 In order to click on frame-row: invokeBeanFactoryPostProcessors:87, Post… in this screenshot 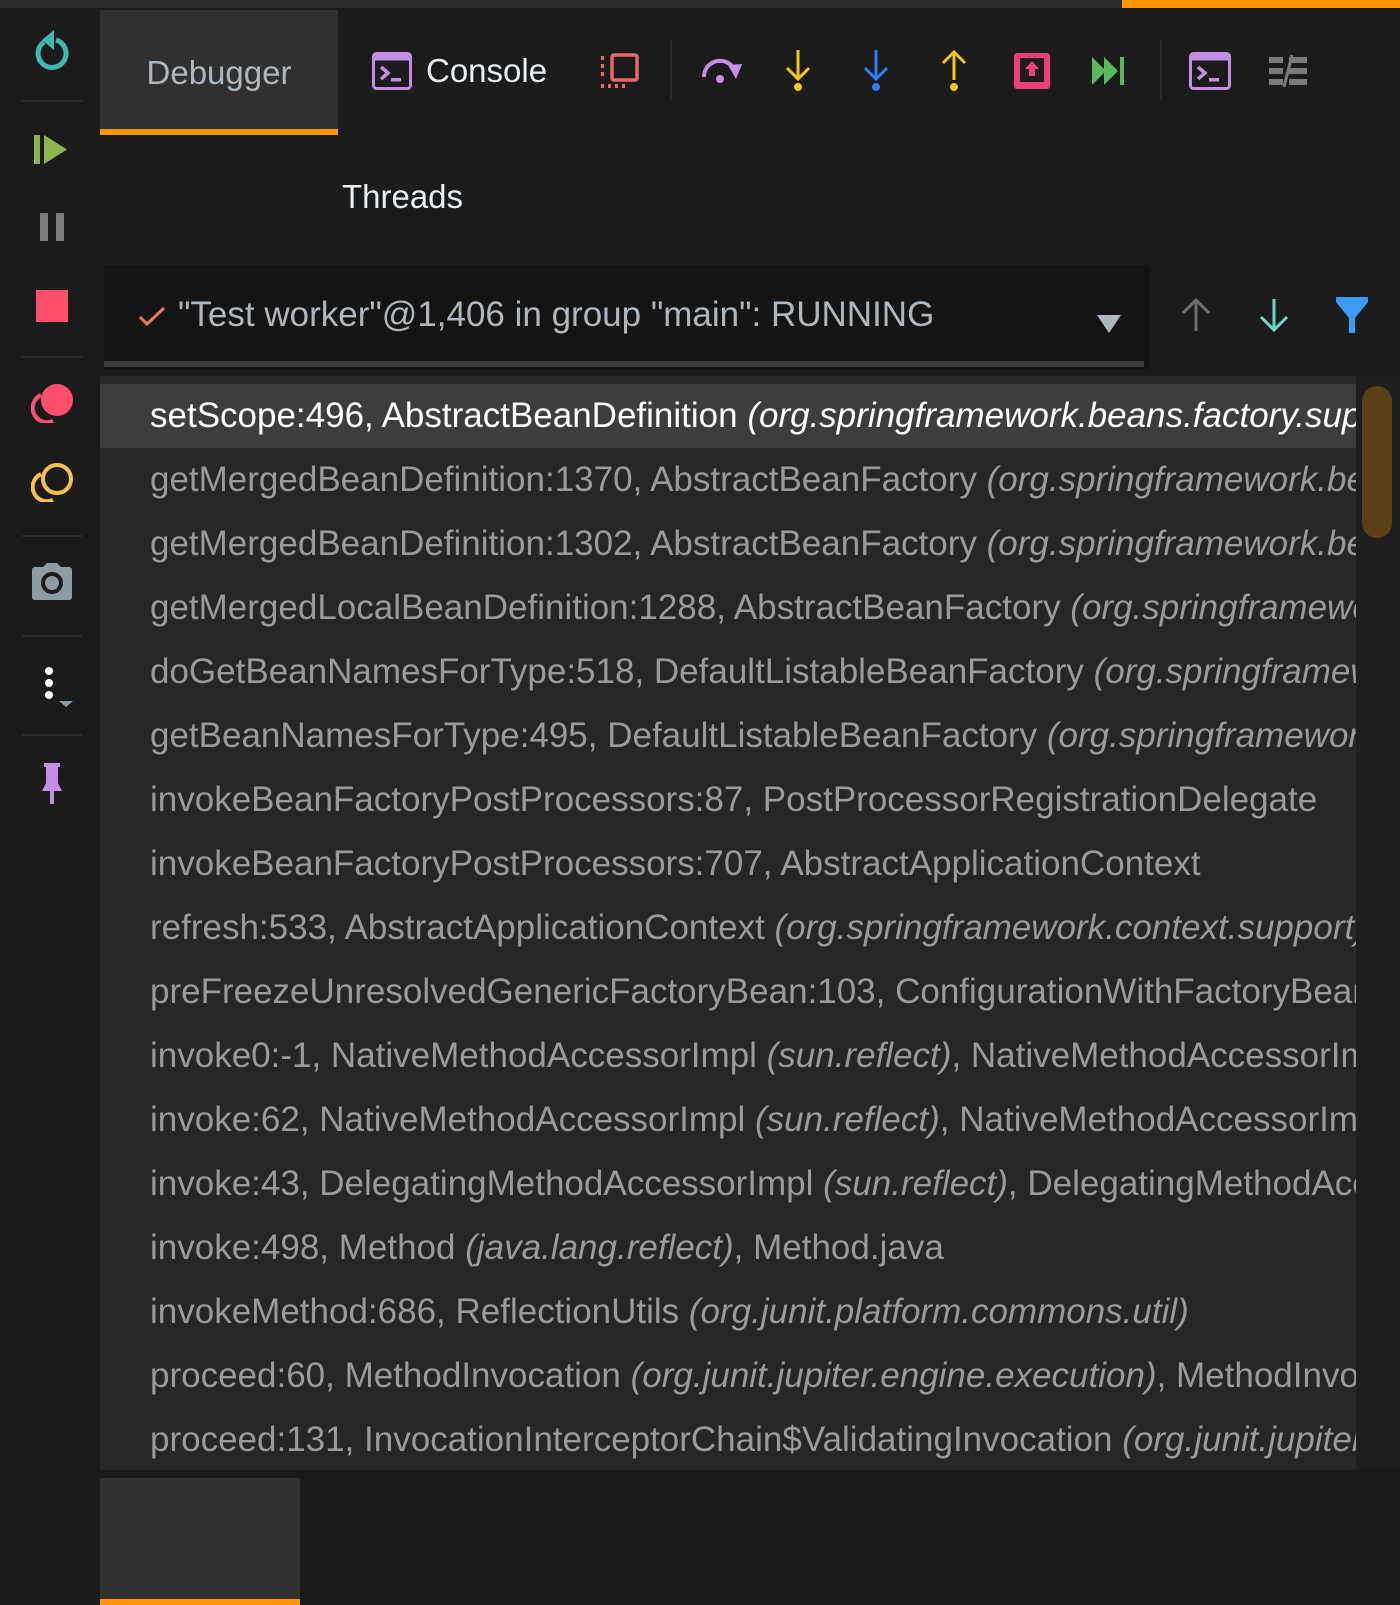, I will do `click(728, 800)`.